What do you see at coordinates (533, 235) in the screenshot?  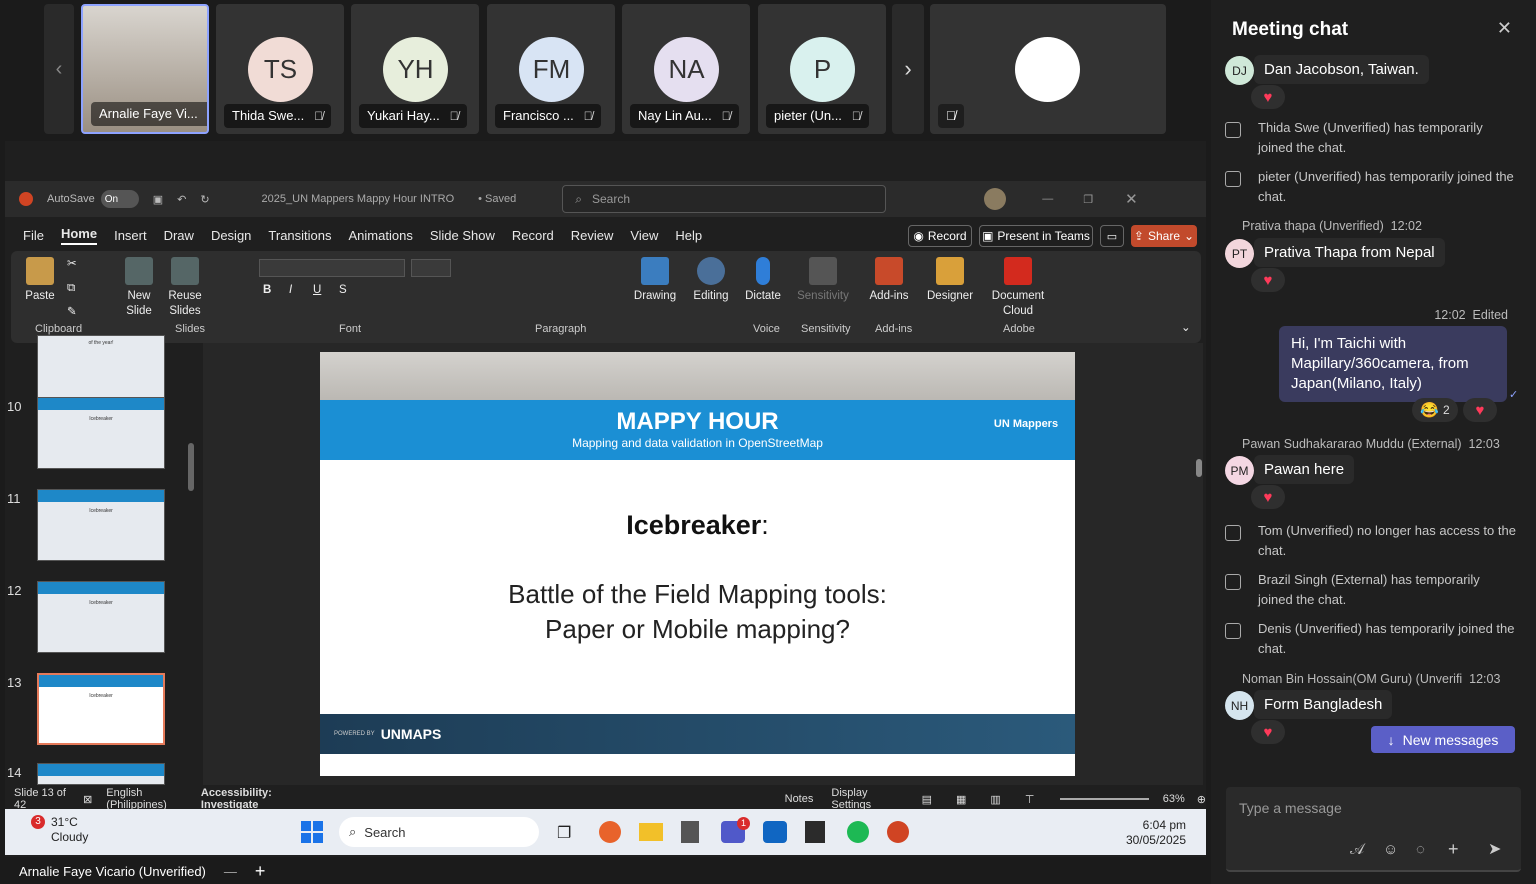 I see `tab-record: Record` at bounding box center [533, 235].